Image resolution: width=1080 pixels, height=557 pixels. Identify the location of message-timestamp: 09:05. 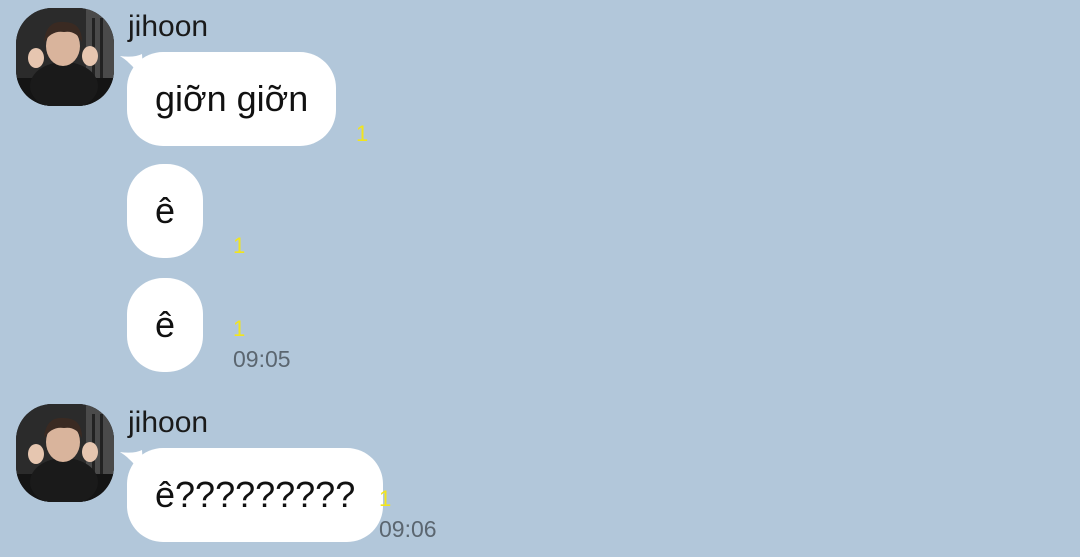
(262, 359).